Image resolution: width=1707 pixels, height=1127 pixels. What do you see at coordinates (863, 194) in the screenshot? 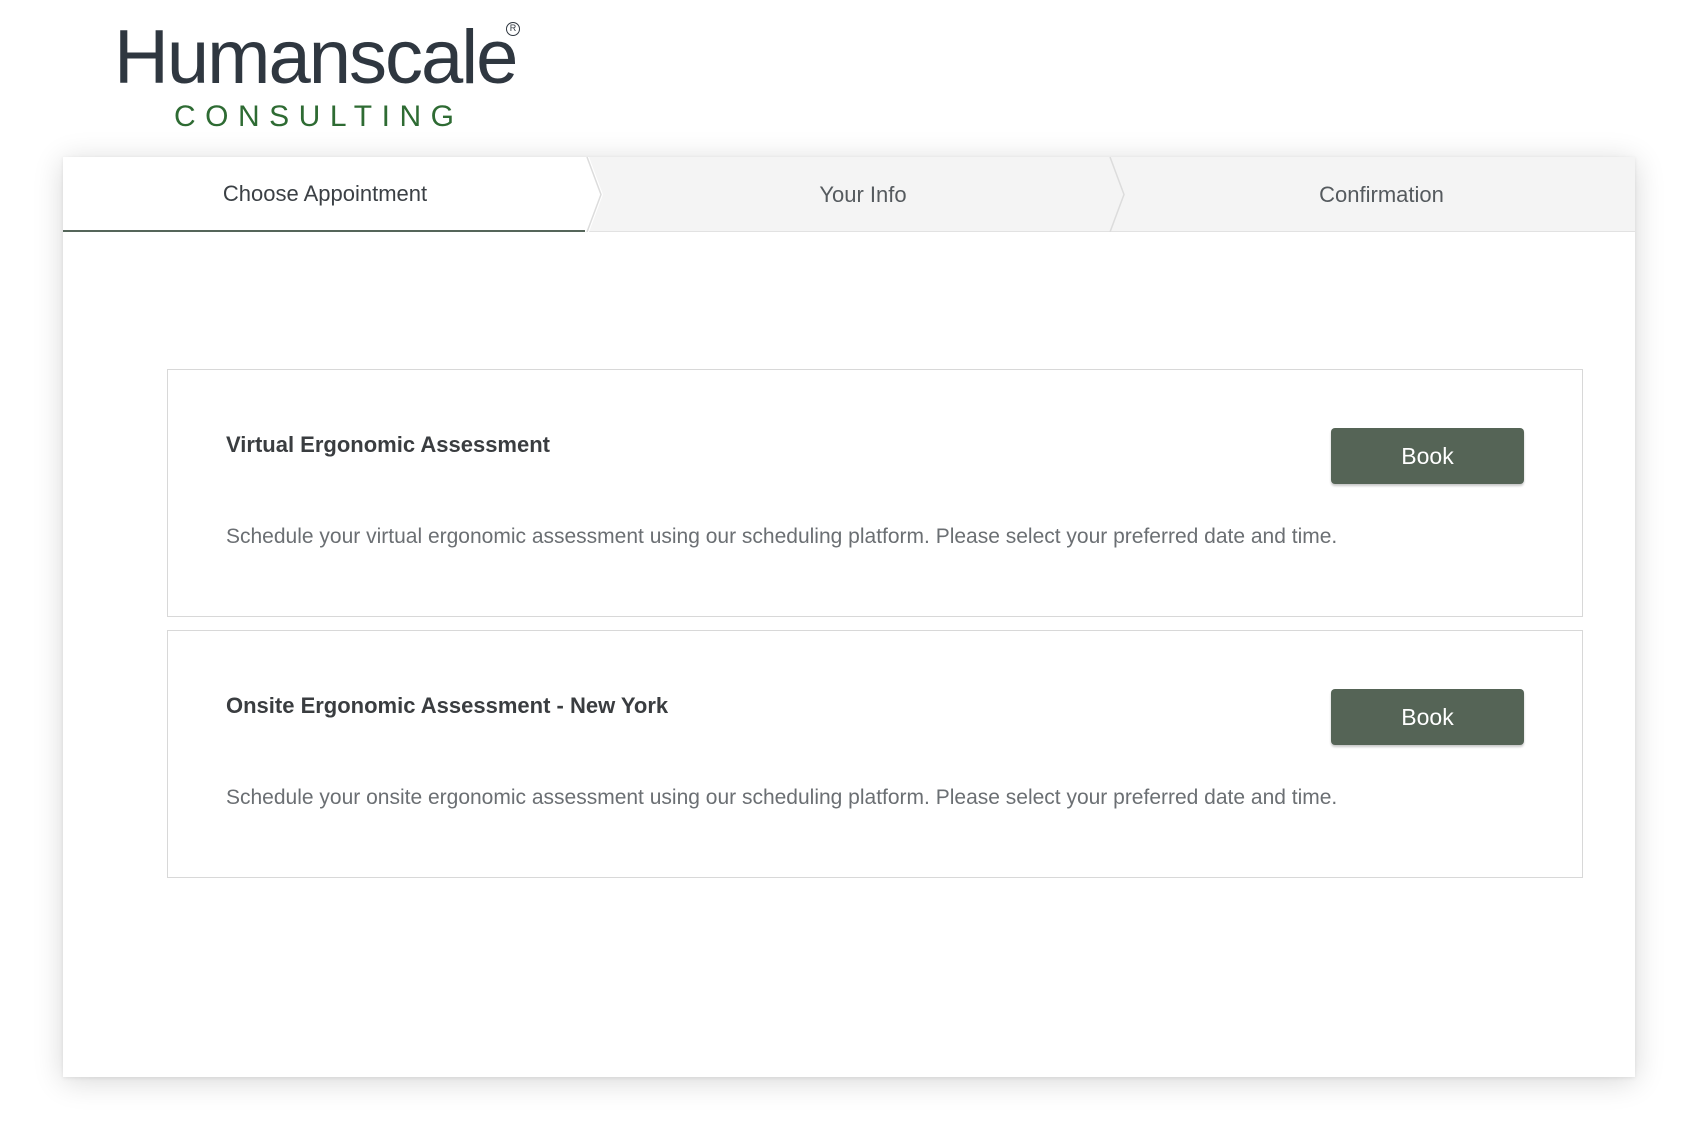
I see `step-your-info: Your Info` at bounding box center [863, 194].